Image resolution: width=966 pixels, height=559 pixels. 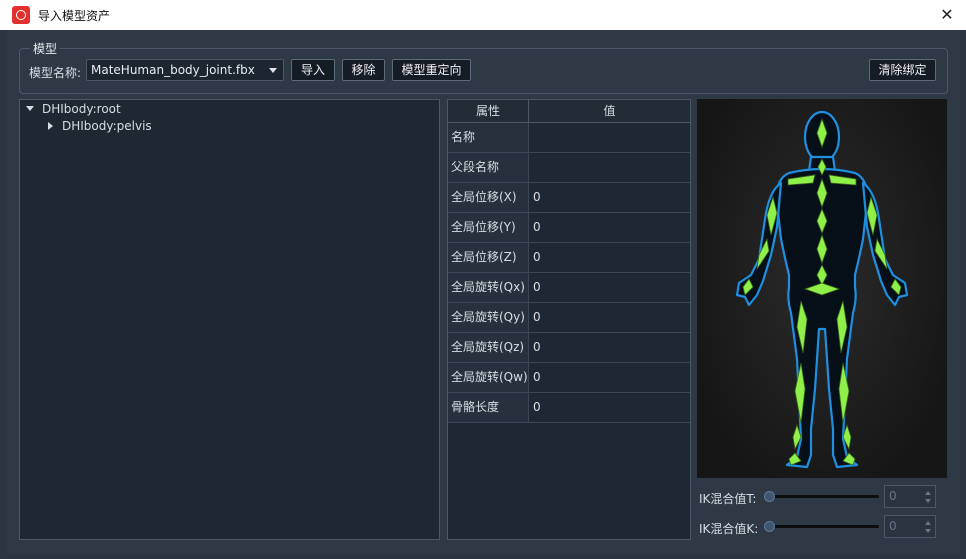 I want to click on table-row: 全局旋转(Qw) 0, so click(x=569, y=378).